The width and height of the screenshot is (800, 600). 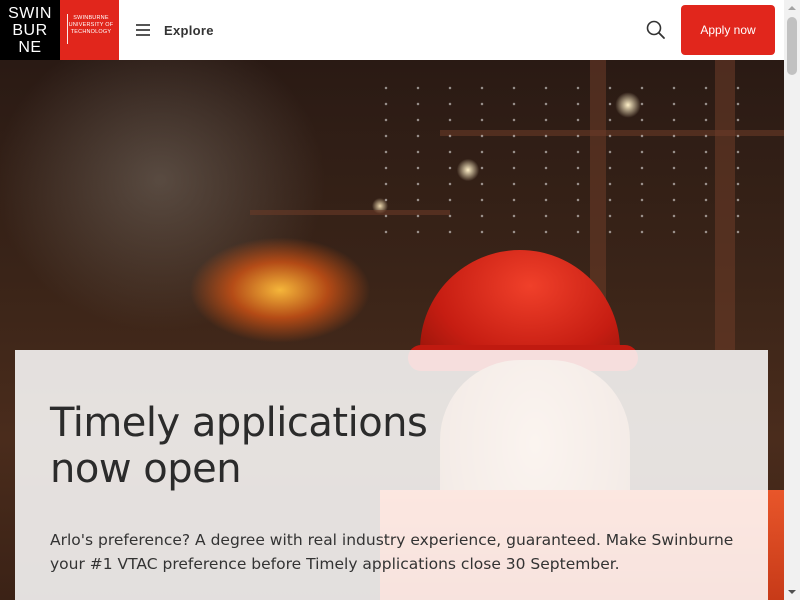 I want to click on chevron-down-icon, so click(x=792, y=592).